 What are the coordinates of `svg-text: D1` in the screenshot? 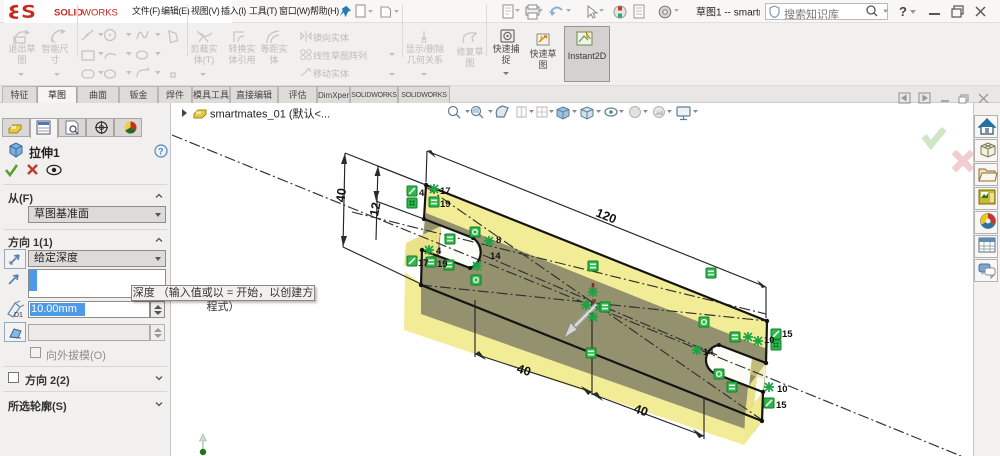 It's located at (18, 315).